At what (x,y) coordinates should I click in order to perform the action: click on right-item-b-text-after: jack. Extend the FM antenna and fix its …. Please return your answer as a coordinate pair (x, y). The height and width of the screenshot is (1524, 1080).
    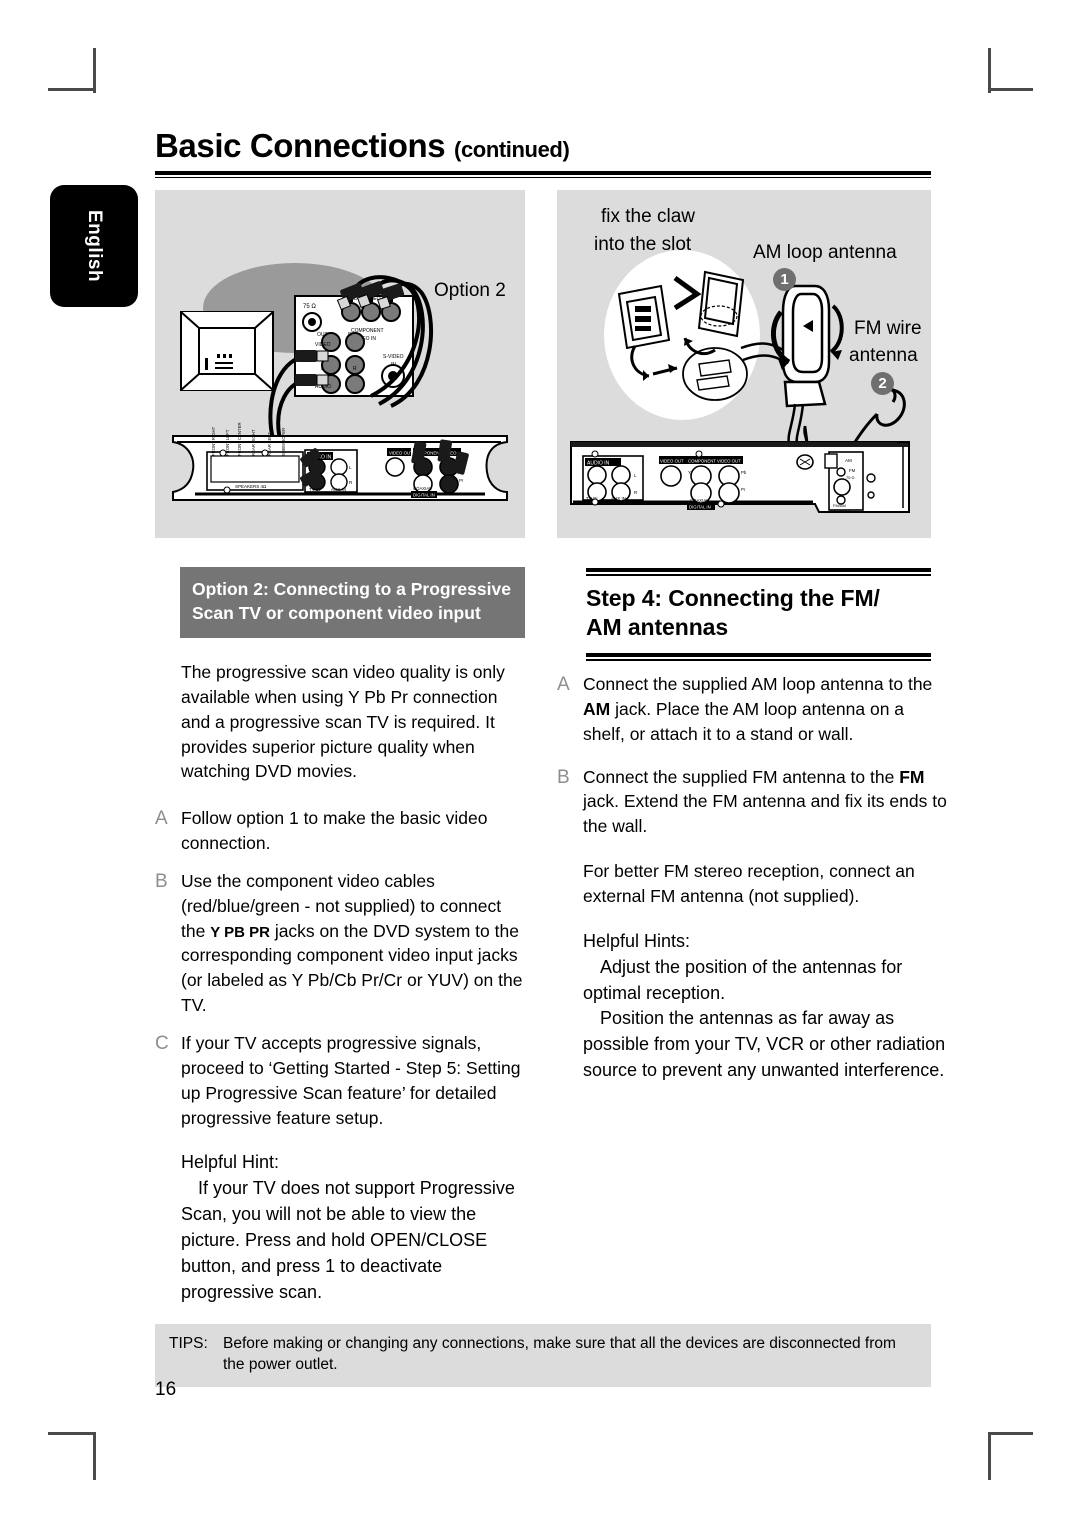
    Looking at the image, I should click on (765, 814).